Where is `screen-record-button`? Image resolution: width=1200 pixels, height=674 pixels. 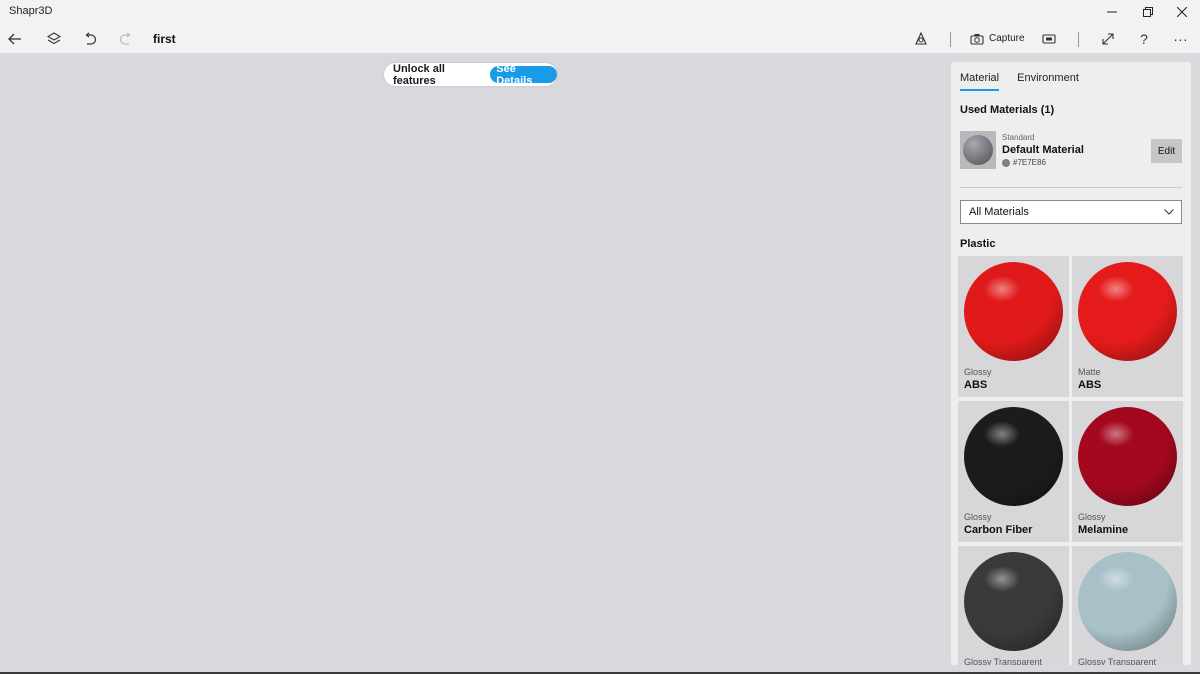
screen-record-button is located at coordinates (1049, 38).